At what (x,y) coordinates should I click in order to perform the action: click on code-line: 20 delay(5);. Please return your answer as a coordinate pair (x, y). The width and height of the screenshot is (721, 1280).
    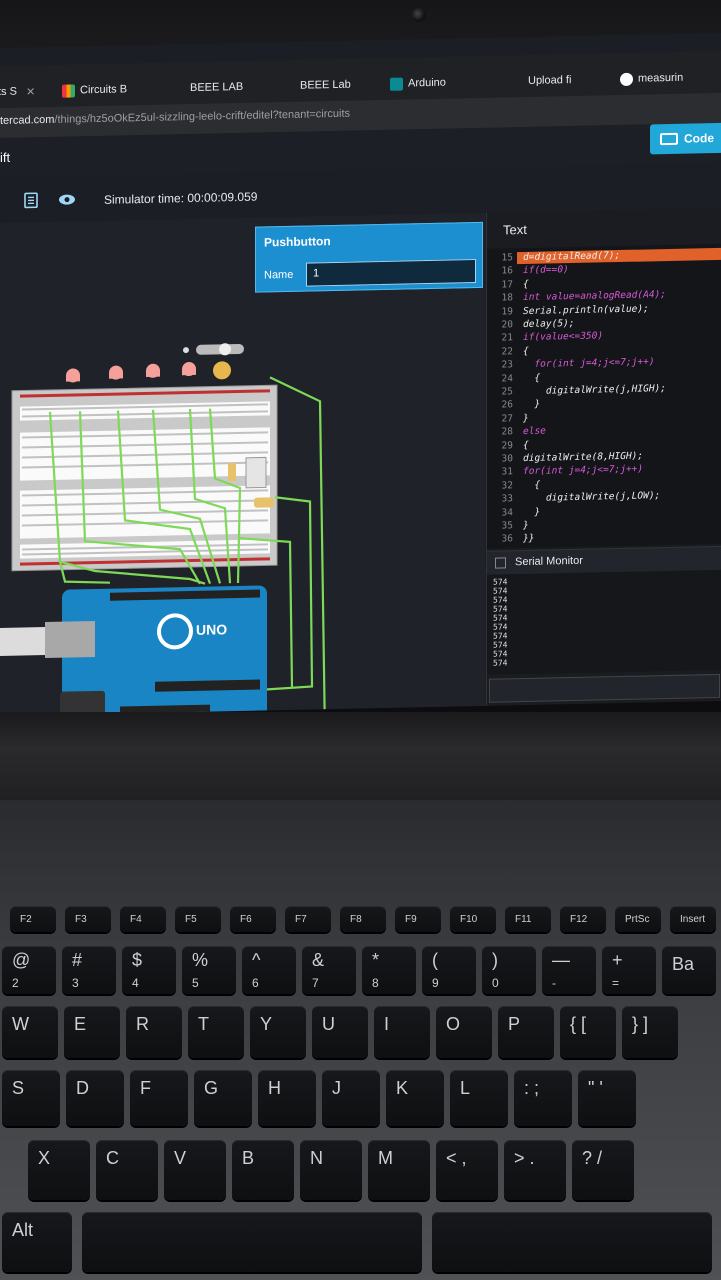
    Looking at the image, I should click on (531, 325).